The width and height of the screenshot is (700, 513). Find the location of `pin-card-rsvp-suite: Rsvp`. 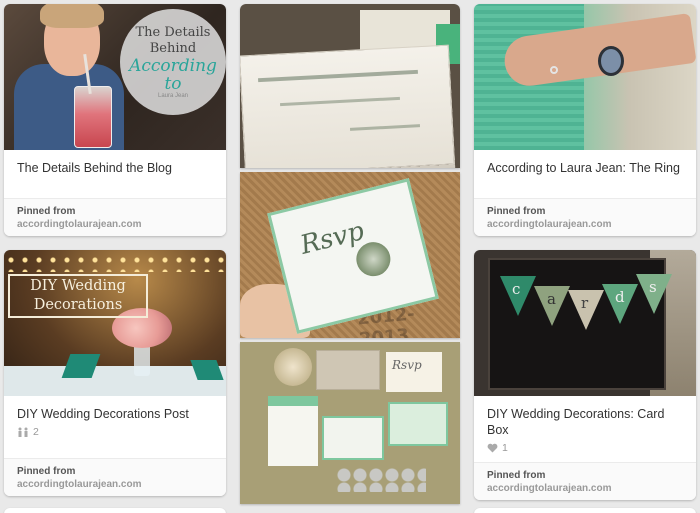

pin-card-rsvp-suite: Rsvp is located at coordinates (350, 423).